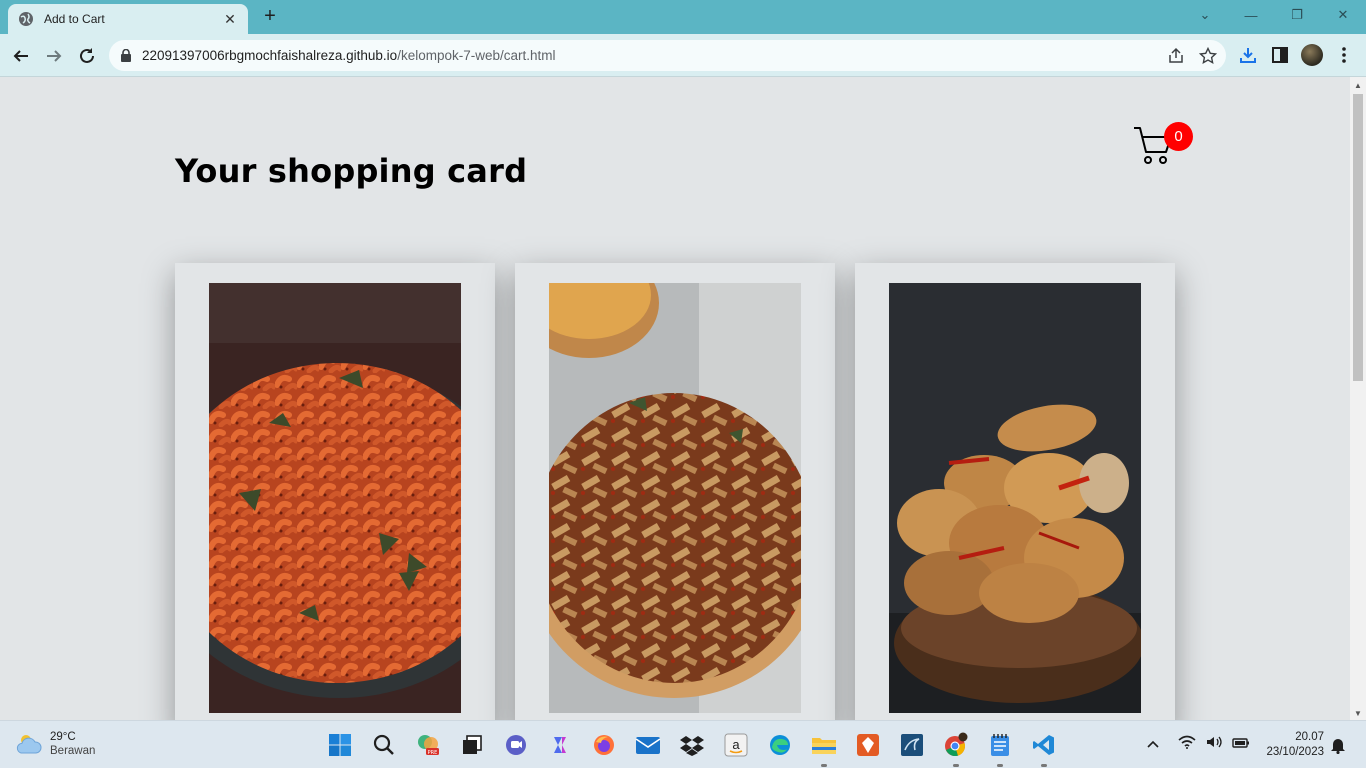 The image size is (1366, 768). I want to click on back-arrow-icon, so click(20, 56).